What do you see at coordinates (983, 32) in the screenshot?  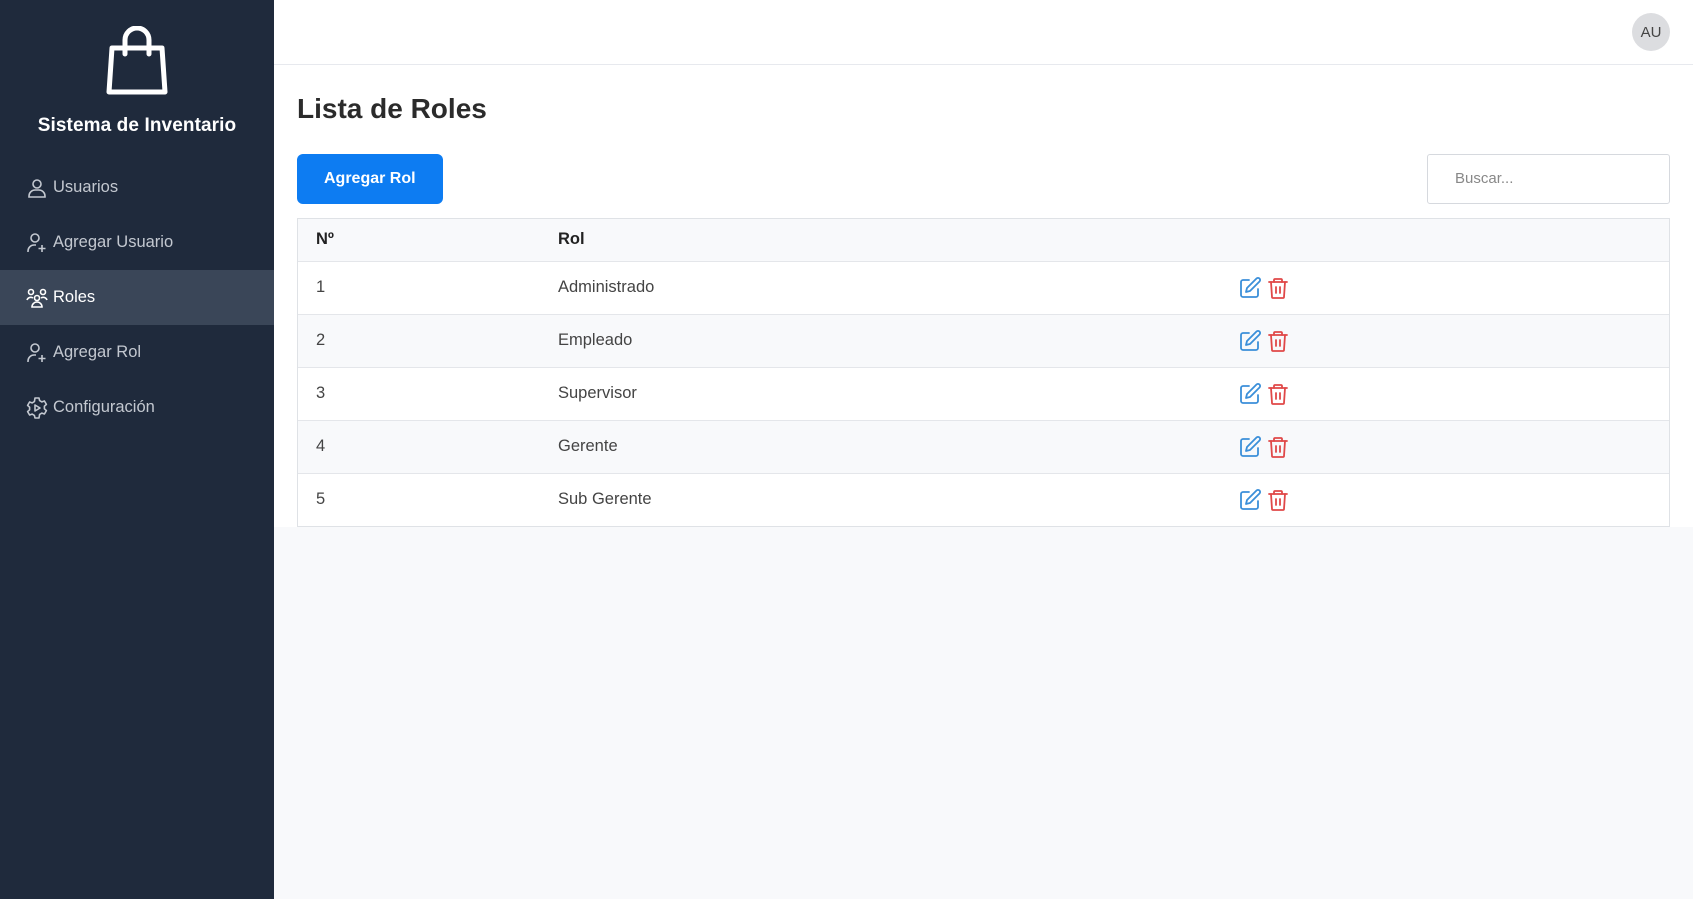 I see `topbar: AU` at bounding box center [983, 32].